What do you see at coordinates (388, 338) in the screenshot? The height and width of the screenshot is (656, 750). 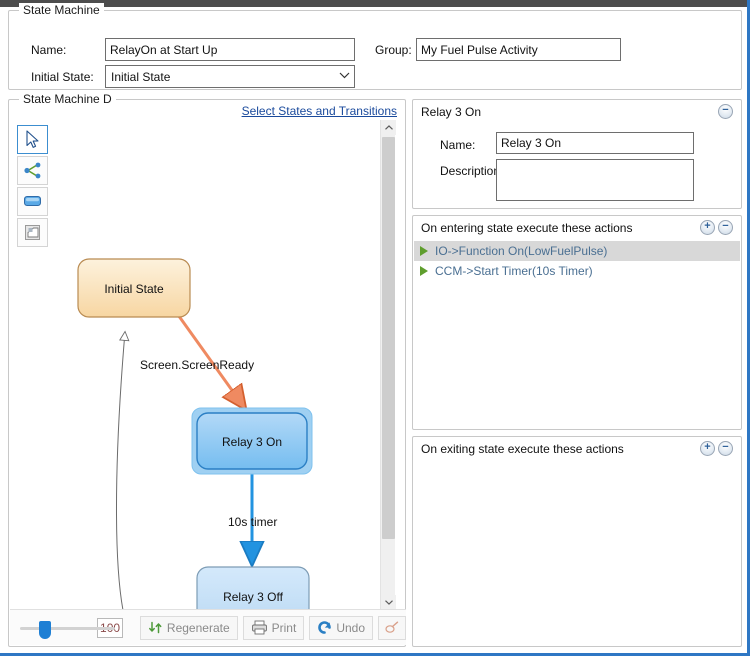 I see `scrollbar-thumb` at bounding box center [388, 338].